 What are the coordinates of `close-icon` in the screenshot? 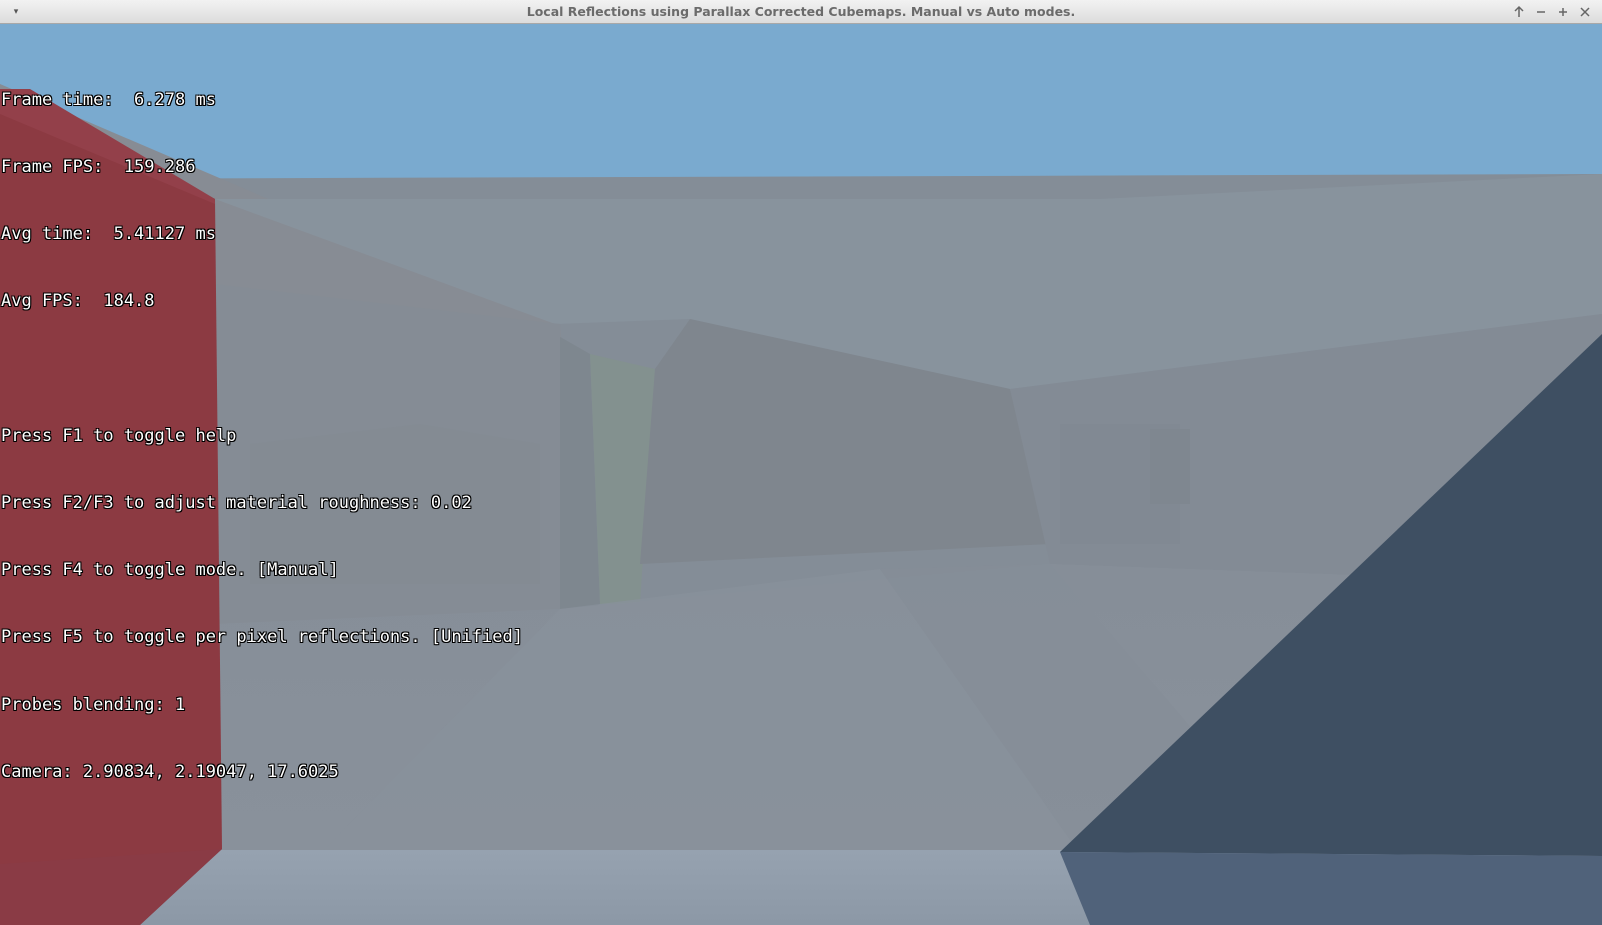 It's located at (1585, 12).